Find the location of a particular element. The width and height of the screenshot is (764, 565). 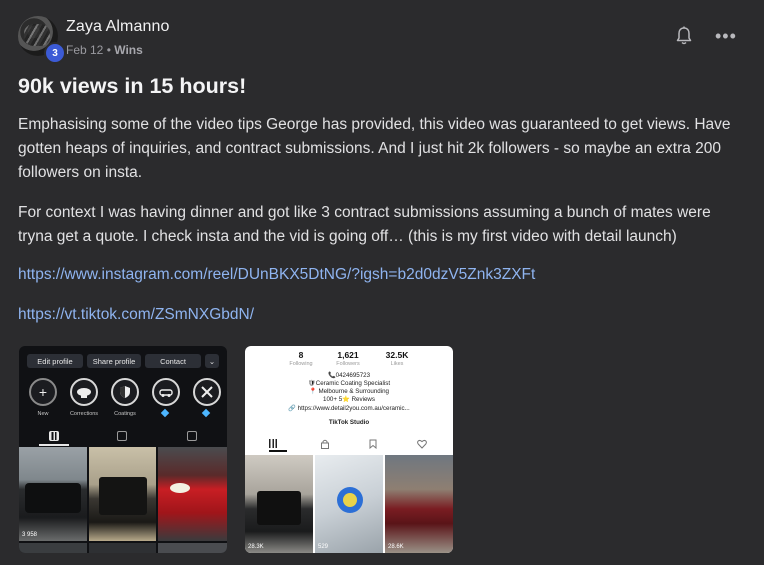

instagram-post-grid: 3 958 is located at coordinates (123, 500).